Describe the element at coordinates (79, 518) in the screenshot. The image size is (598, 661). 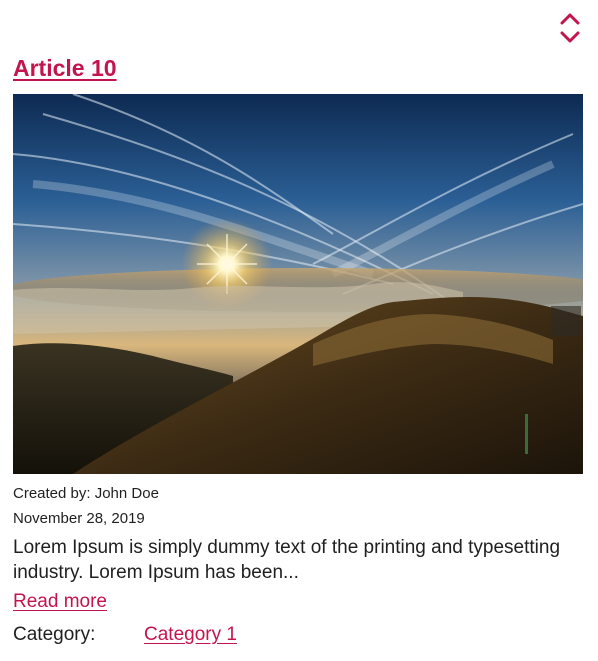
I see `article-date: November 28, 2019` at that location.